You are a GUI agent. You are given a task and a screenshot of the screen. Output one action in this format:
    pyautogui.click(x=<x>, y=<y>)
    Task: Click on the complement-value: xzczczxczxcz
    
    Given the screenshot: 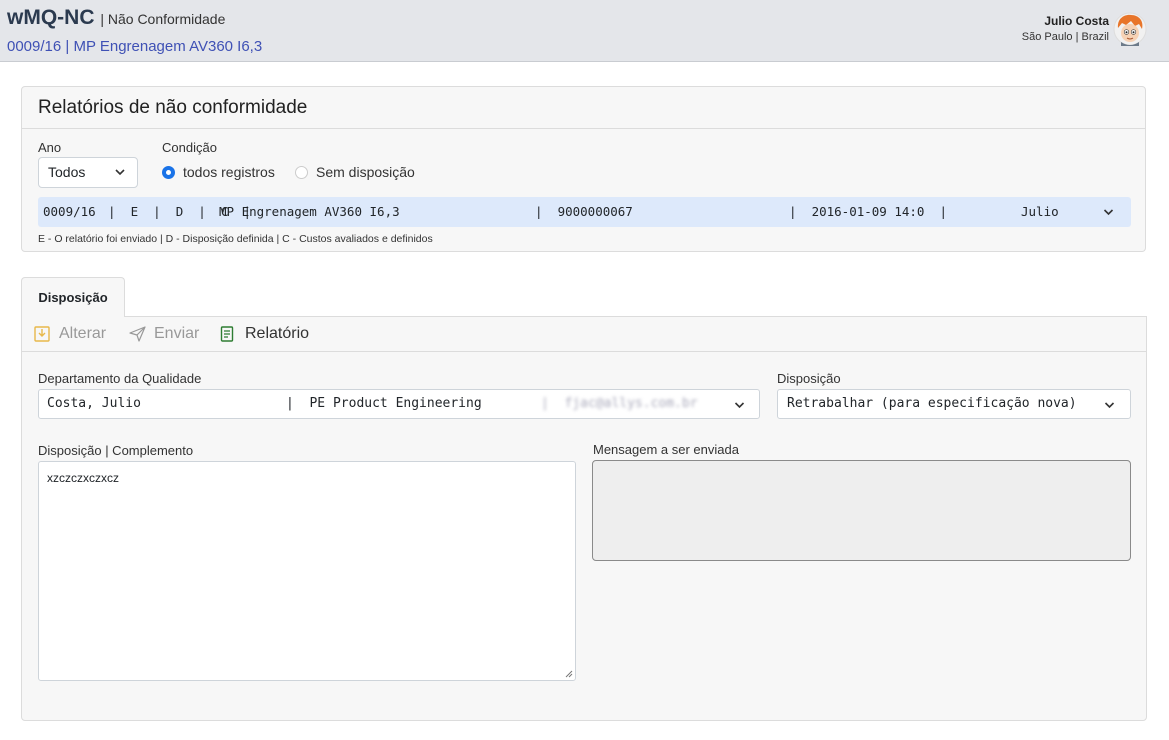 What is the action you would take?
    pyautogui.click(x=83, y=478)
    